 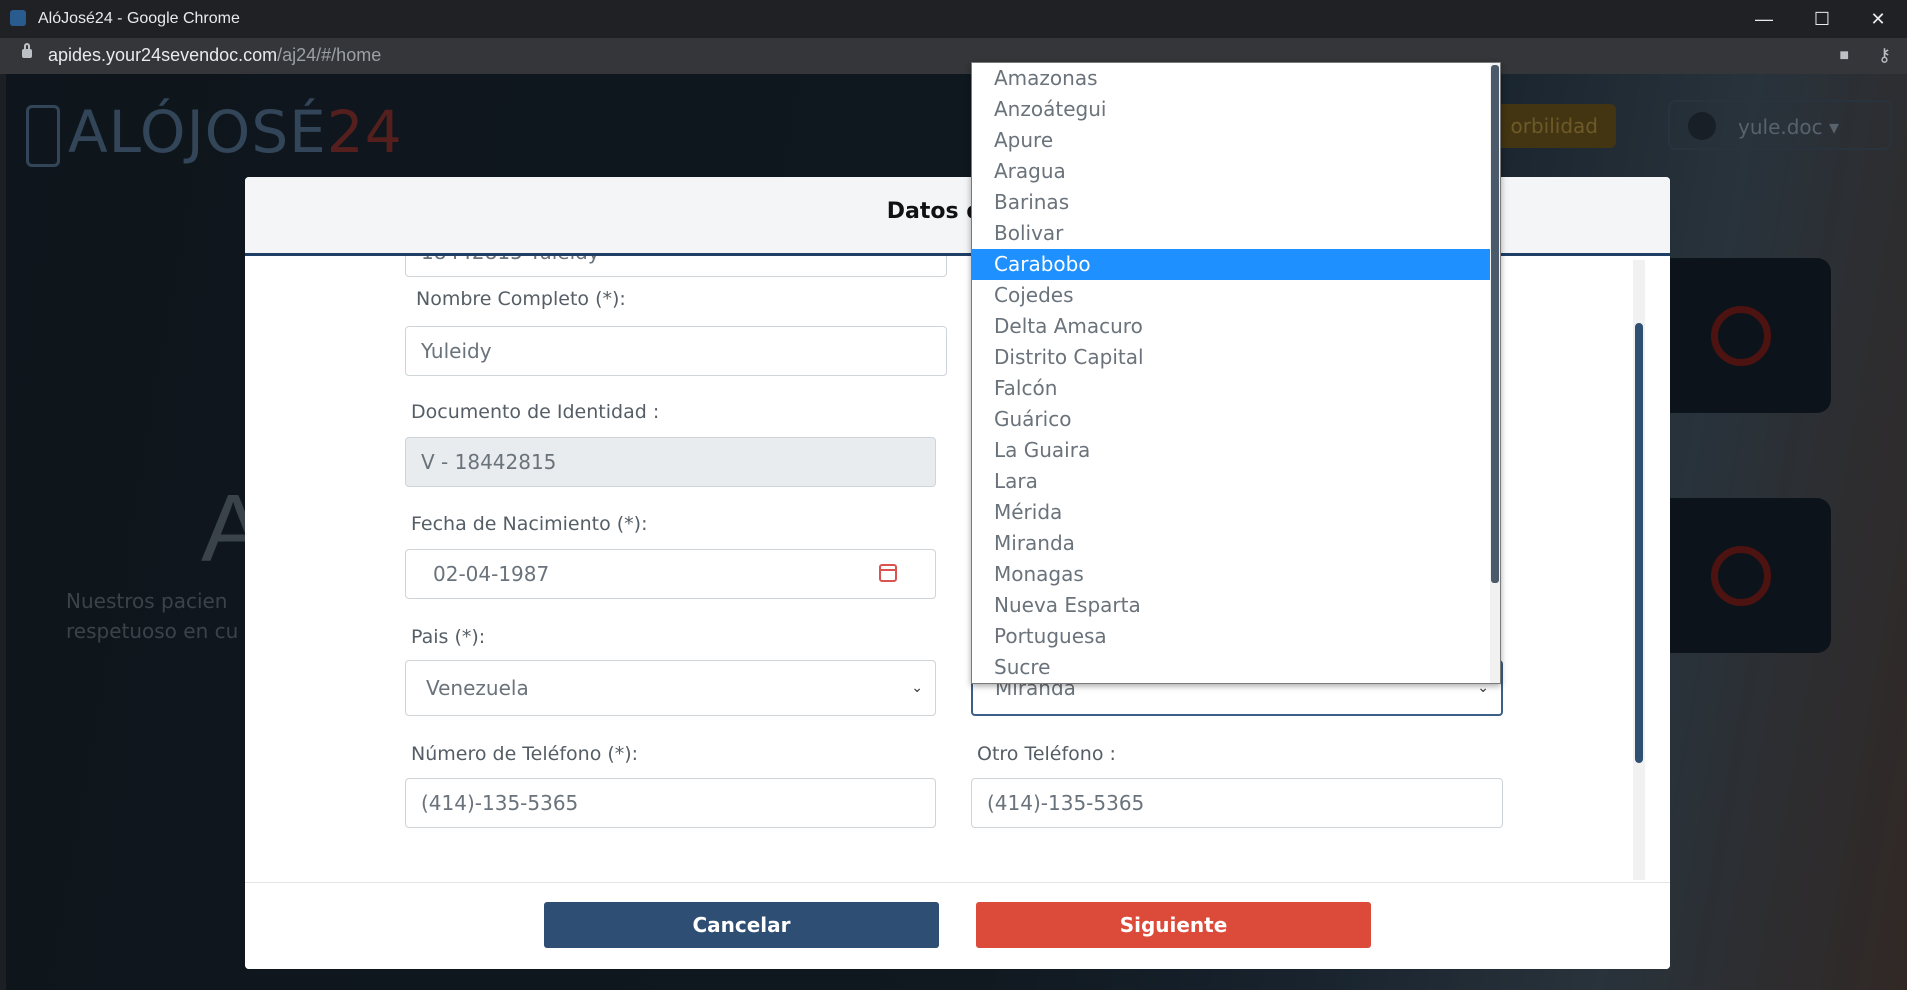 What do you see at coordinates (529, 524) in the screenshot?
I see `fecha-label: Fecha de Nacimiento (*):` at bounding box center [529, 524].